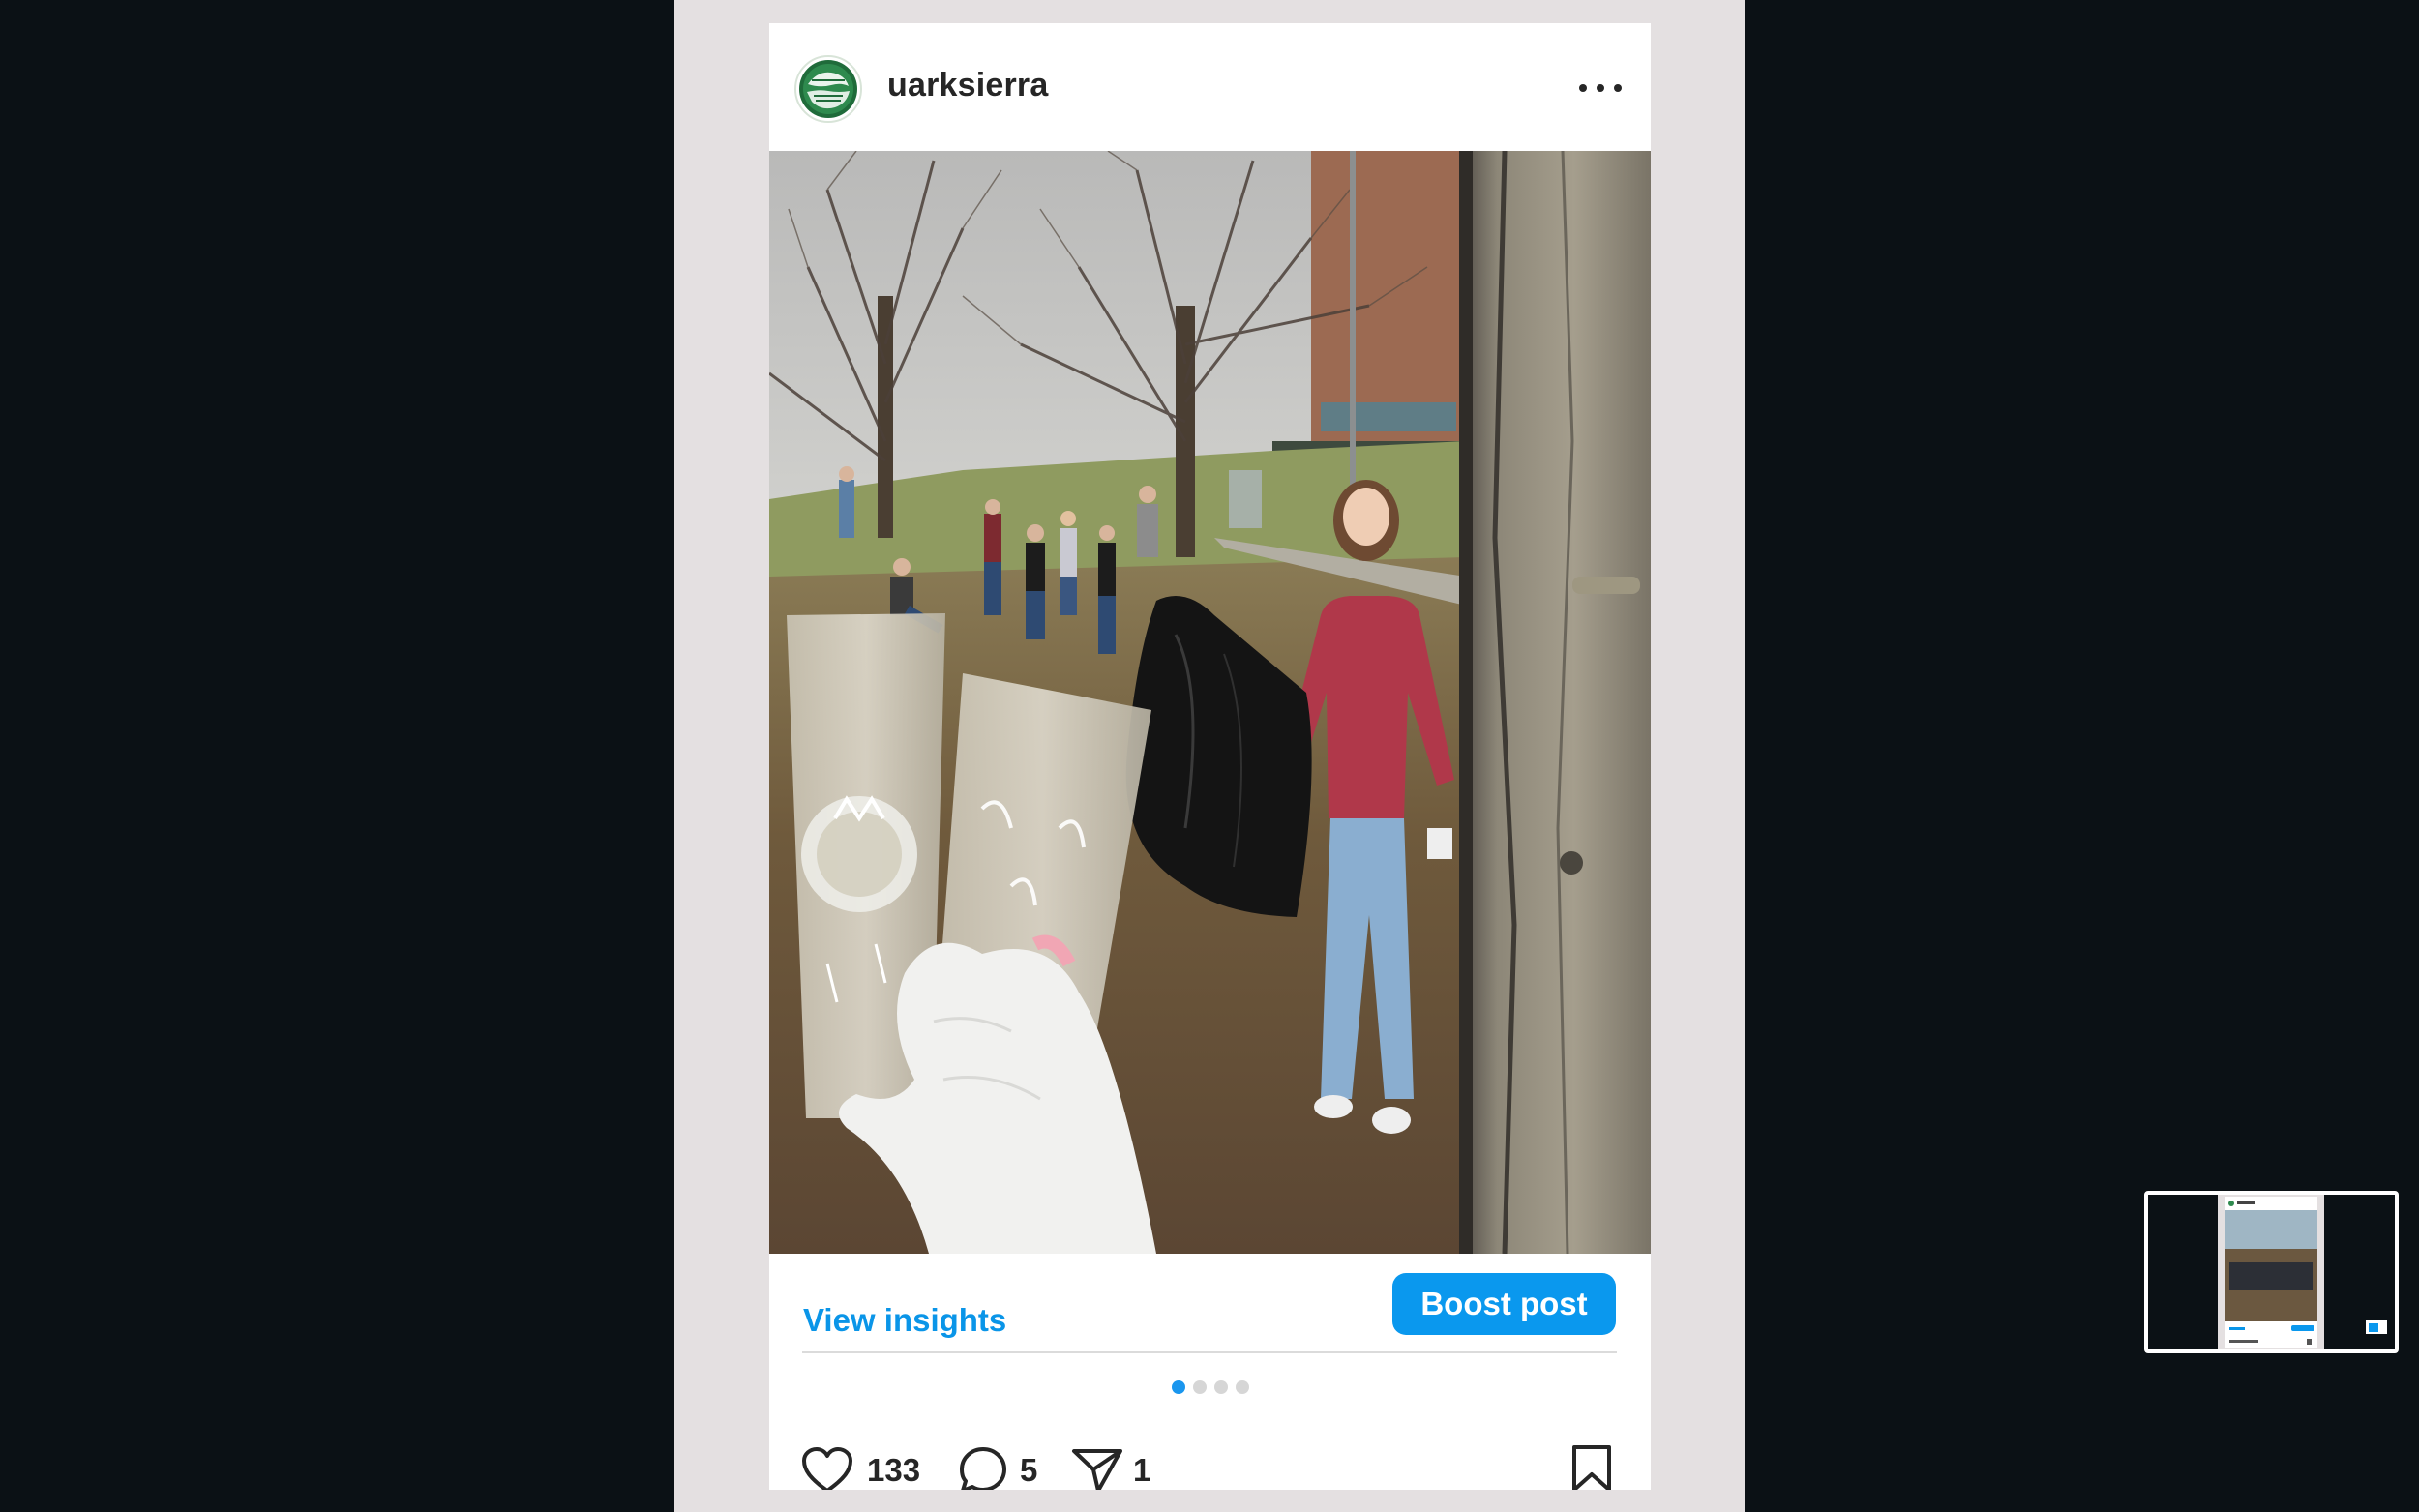 The height and width of the screenshot is (1512, 2419). What do you see at coordinates (1504, 1304) in the screenshot?
I see `boost-post-button: Boost post` at bounding box center [1504, 1304].